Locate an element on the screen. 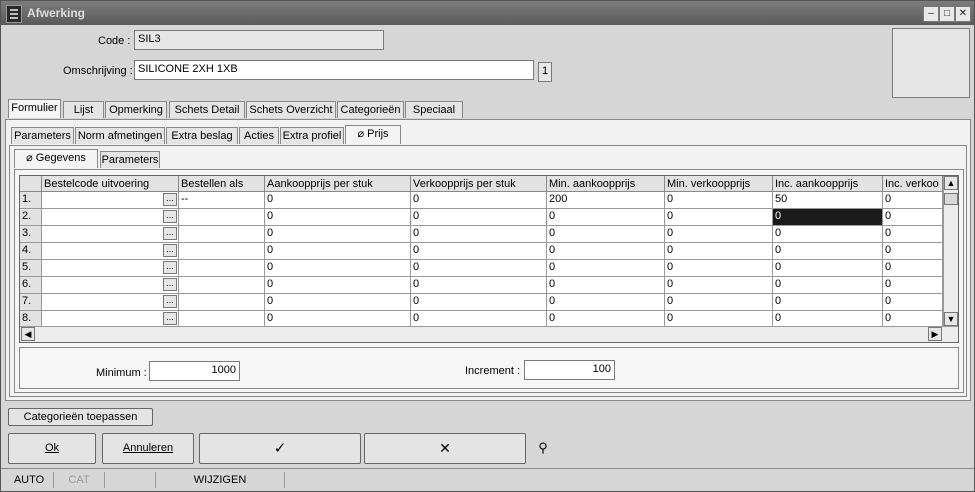  tab-extra-profiel: Extra profiel is located at coordinates (312, 135).